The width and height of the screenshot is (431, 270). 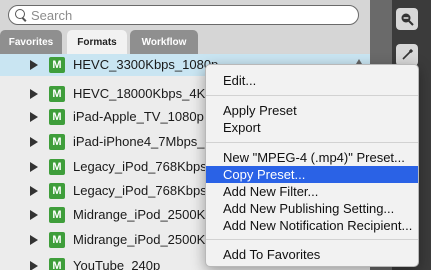 What do you see at coordinates (146, 64) in the screenshot?
I see `list-item-label: HEVC_3300Kbps_1080p` at bounding box center [146, 64].